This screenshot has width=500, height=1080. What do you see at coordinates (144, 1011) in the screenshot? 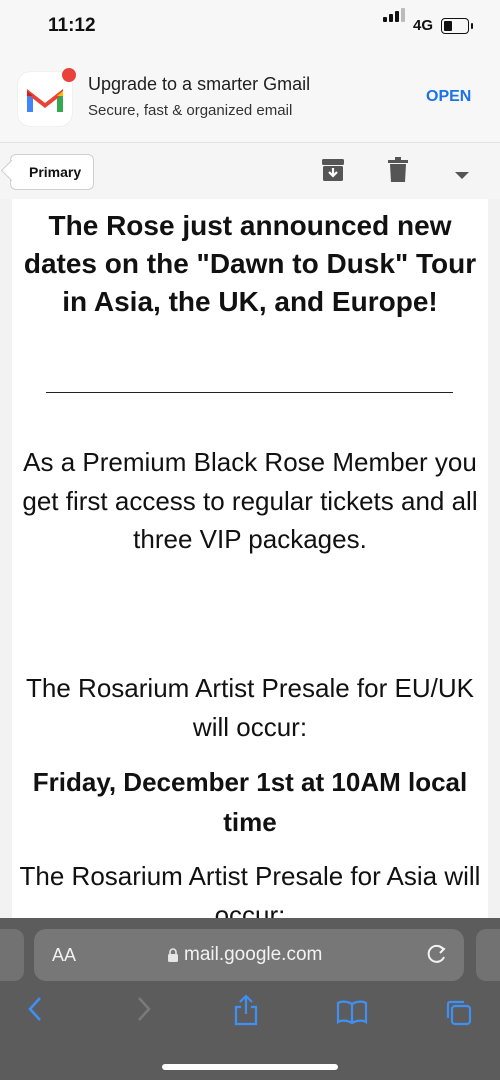
I see `forward-arrow-icon` at bounding box center [144, 1011].